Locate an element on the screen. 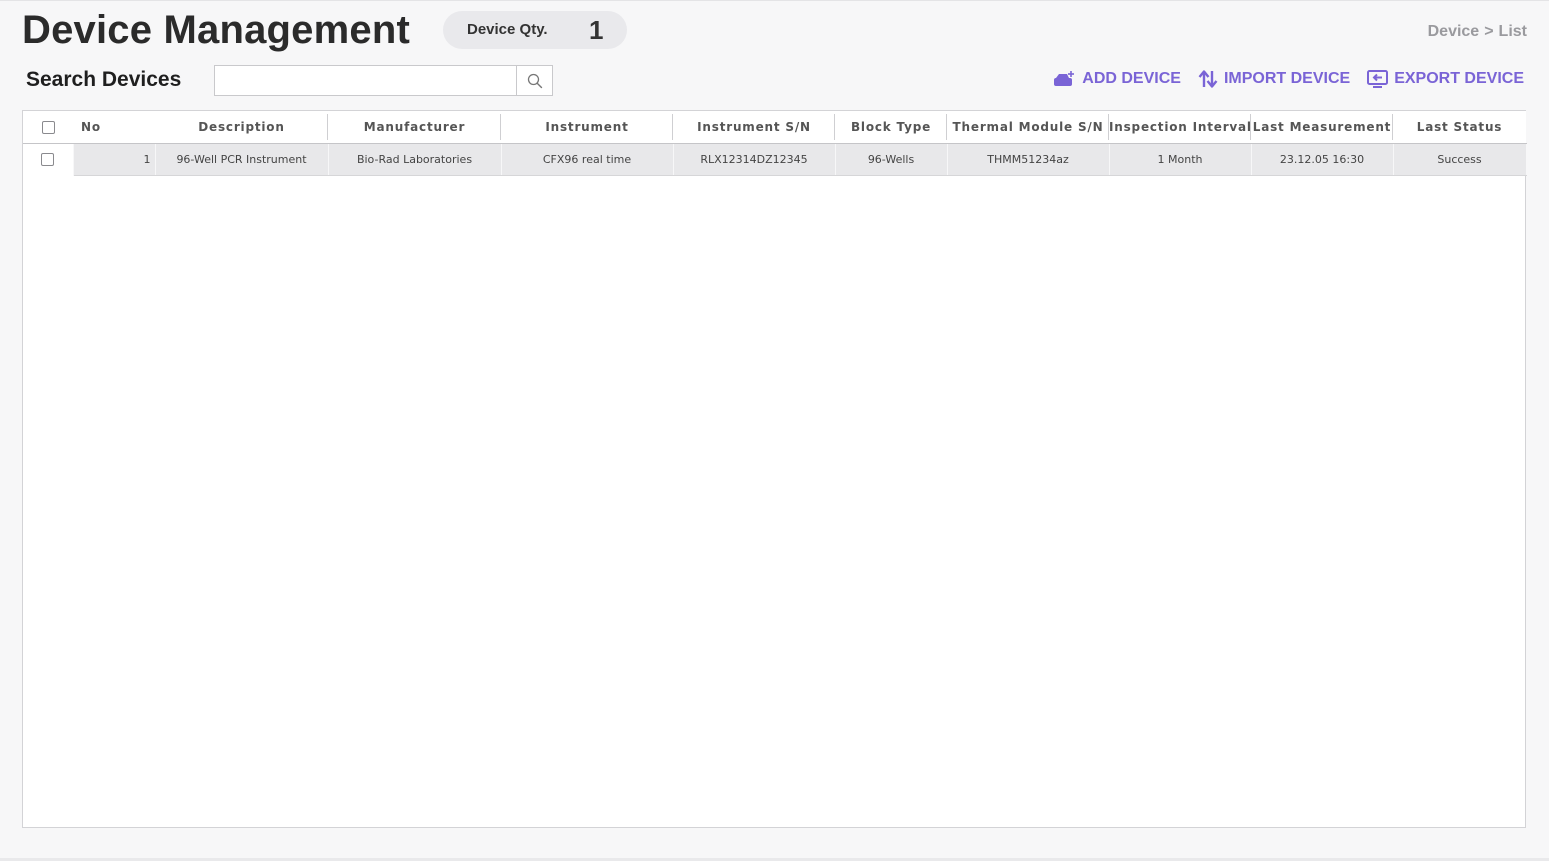 The height and width of the screenshot is (861, 1549). column-header-inspection-interval: Inspection Interval is located at coordinates (1180, 127).